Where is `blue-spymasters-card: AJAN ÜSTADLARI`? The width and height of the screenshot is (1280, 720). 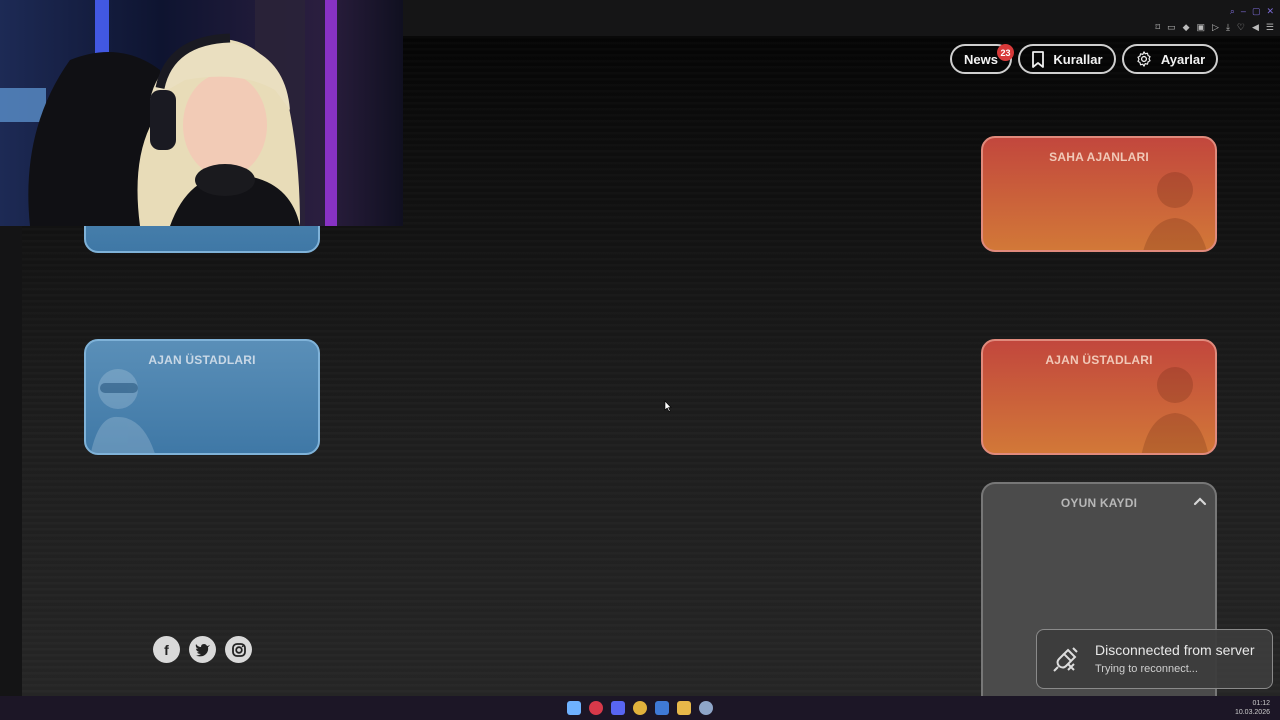
blue-spymasters-card: AJAN ÜSTADLARI is located at coordinates (202, 397).